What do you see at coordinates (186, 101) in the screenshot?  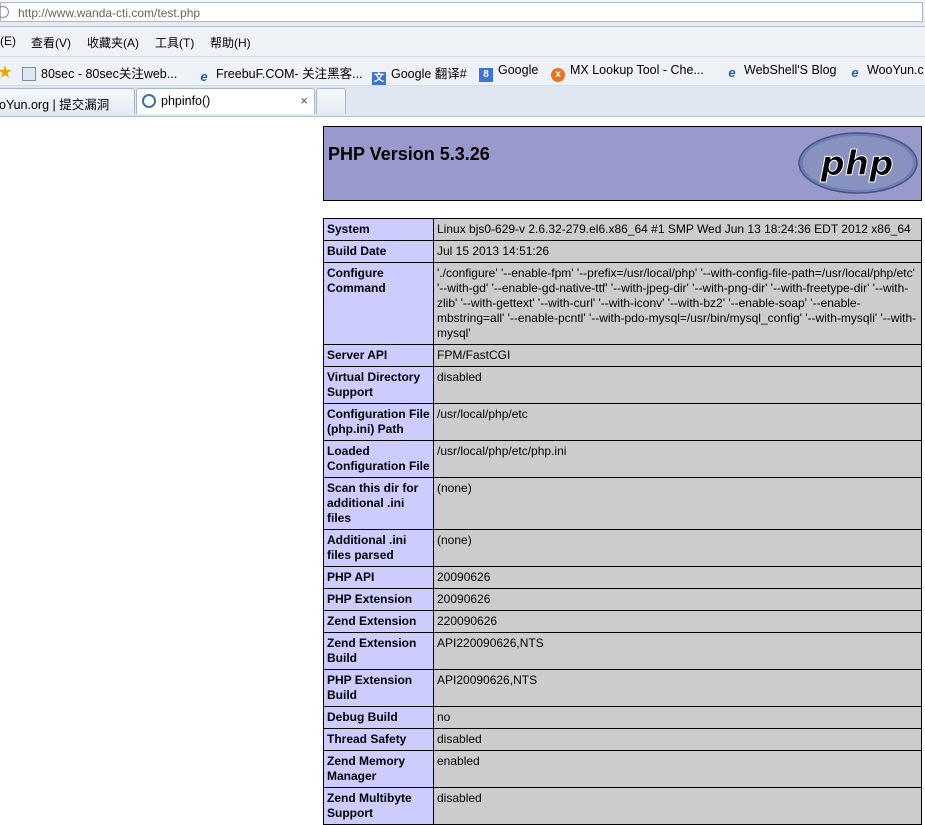 I see `tab-label: phpinfo()` at bounding box center [186, 101].